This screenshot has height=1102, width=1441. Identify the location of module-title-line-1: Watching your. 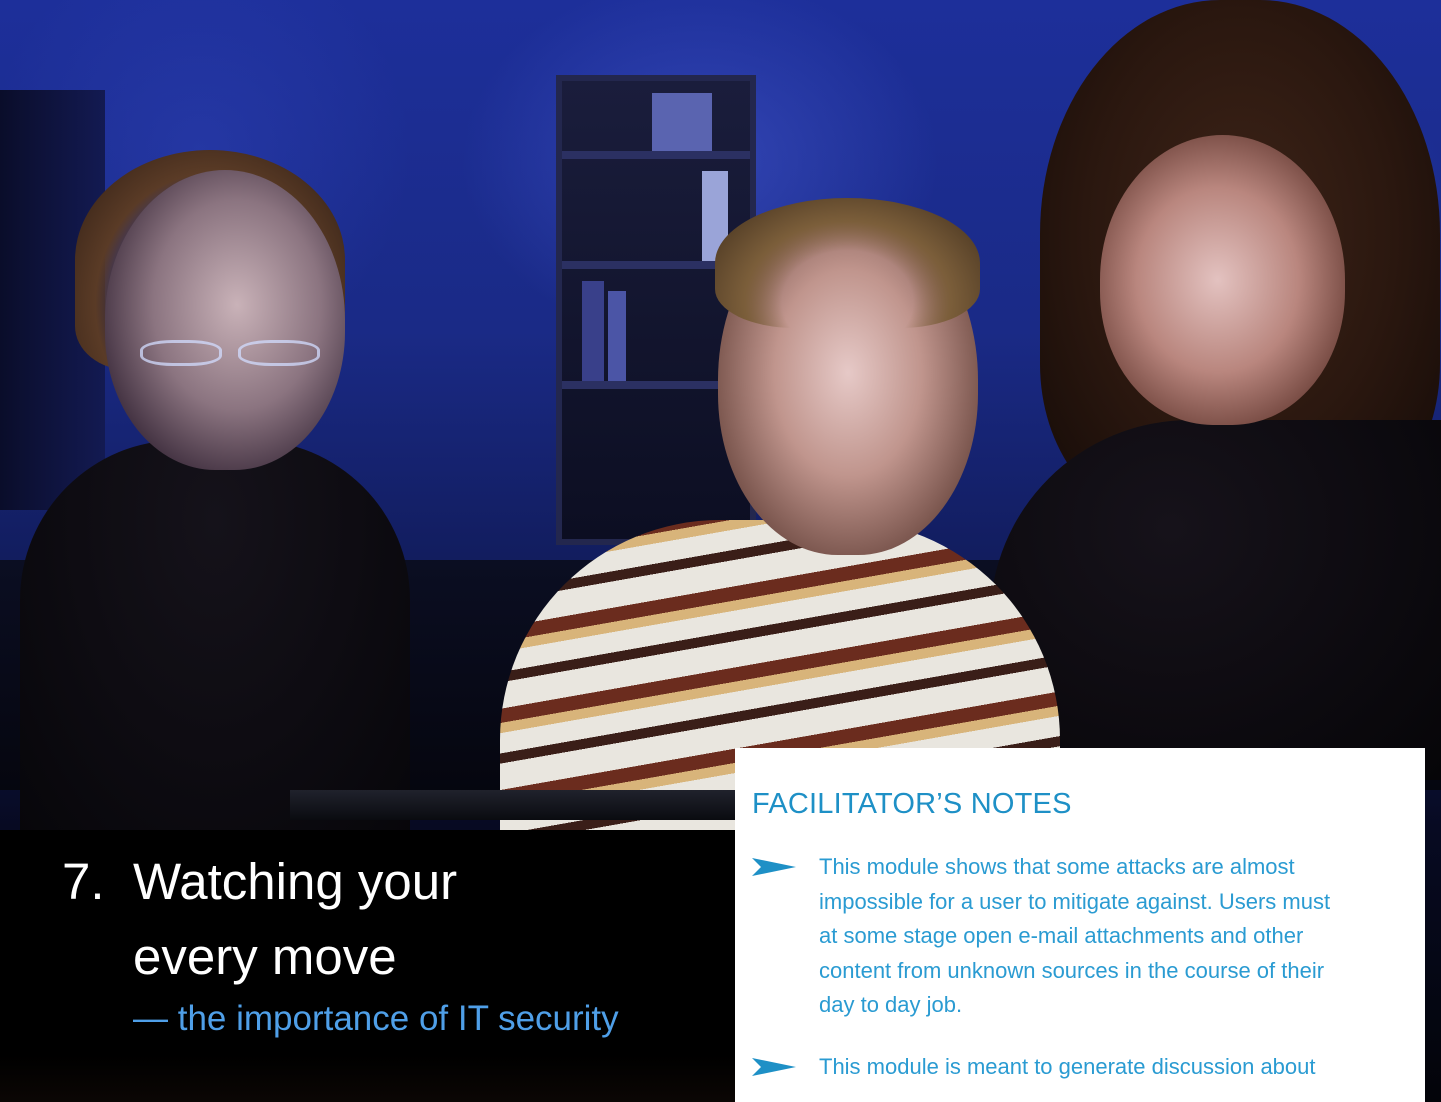
(295, 881).